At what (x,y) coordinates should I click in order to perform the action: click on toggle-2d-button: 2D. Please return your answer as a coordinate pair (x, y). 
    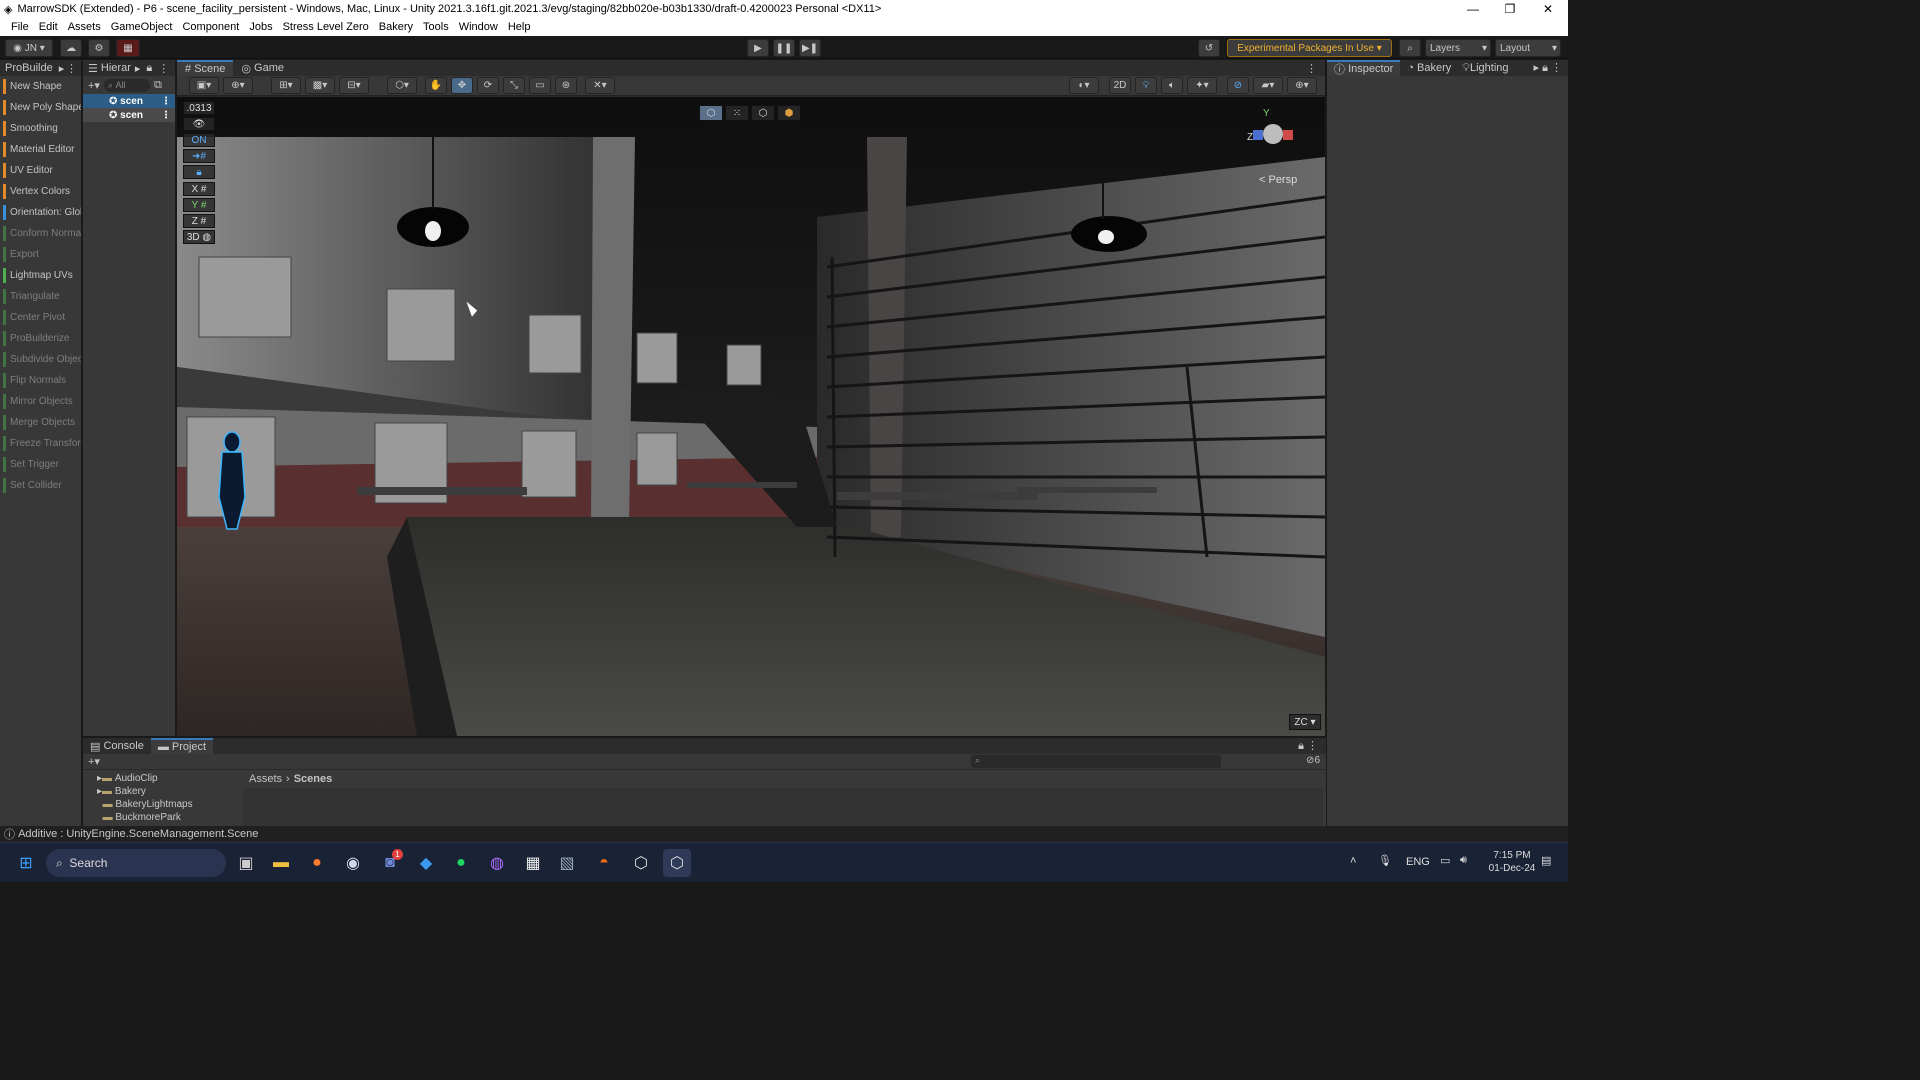
    Looking at the image, I should click on (1120, 85).